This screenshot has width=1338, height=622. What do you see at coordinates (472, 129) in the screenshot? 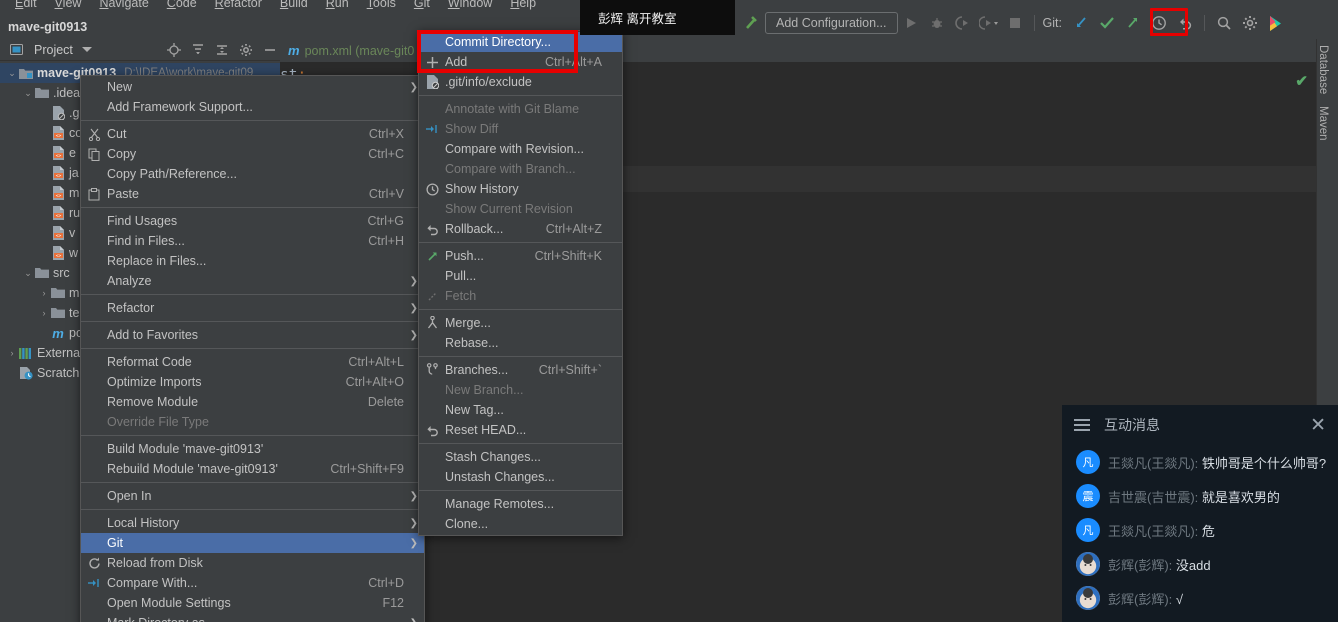
I see `menu-item-label: Show Diff` at bounding box center [472, 129].